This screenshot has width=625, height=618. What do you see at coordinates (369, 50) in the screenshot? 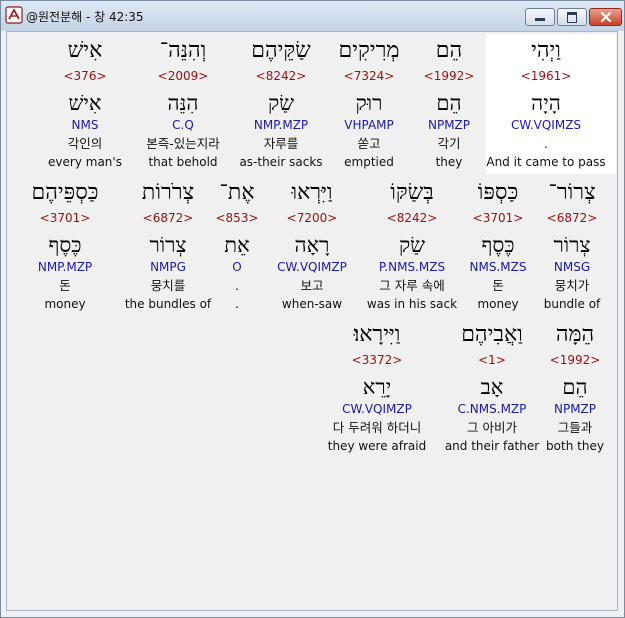
I see `hebrew-word: מְרִיקִים` at bounding box center [369, 50].